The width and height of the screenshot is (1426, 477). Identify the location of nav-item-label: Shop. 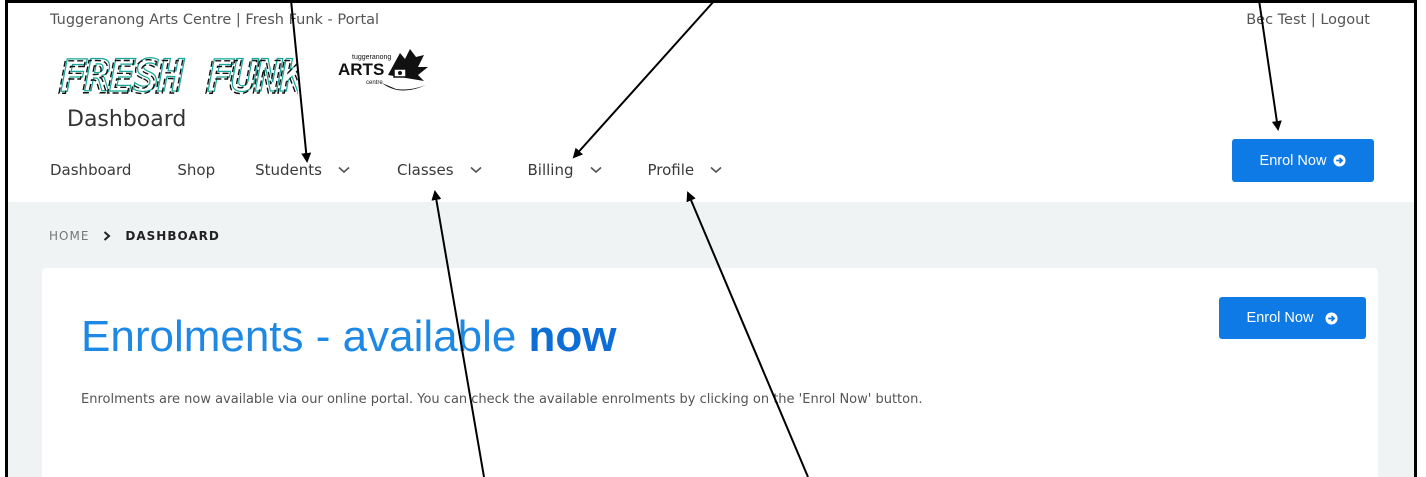
(196, 170).